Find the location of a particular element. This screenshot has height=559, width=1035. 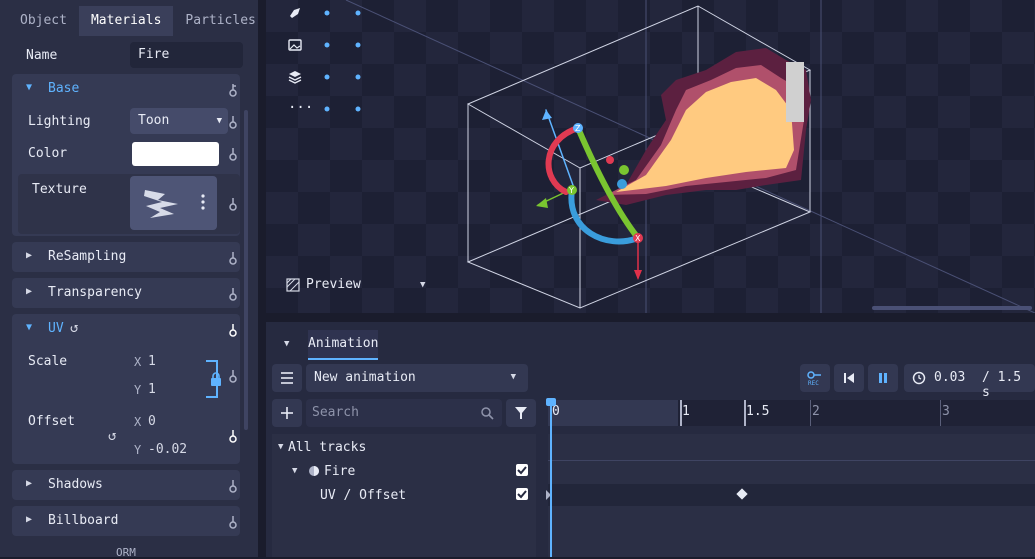

name-label: Name is located at coordinates (42, 55).